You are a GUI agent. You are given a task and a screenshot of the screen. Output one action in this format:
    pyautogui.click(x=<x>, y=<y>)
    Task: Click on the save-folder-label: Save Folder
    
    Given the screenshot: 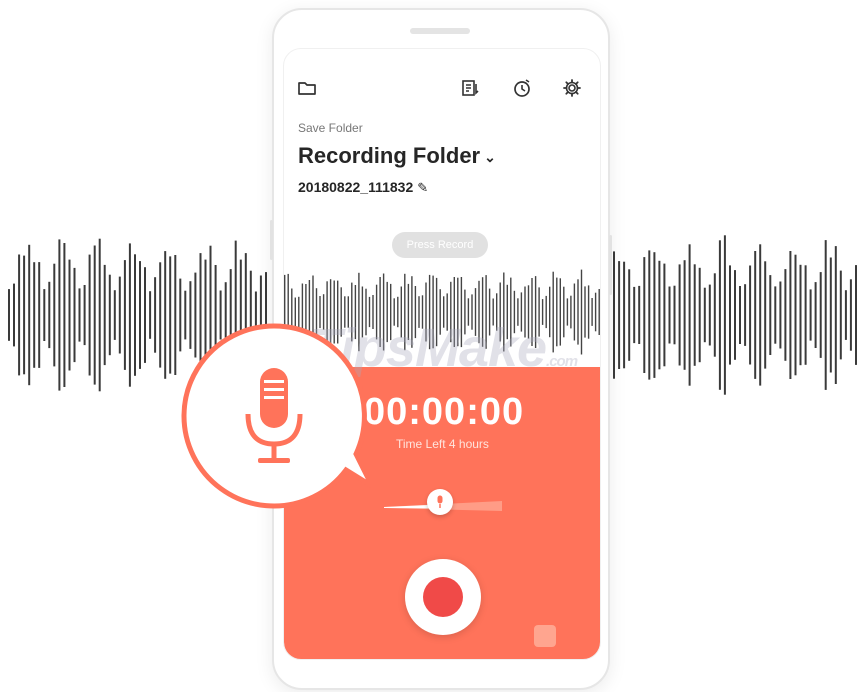 What is the action you would take?
    pyautogui.click(x=330, y=128)
    